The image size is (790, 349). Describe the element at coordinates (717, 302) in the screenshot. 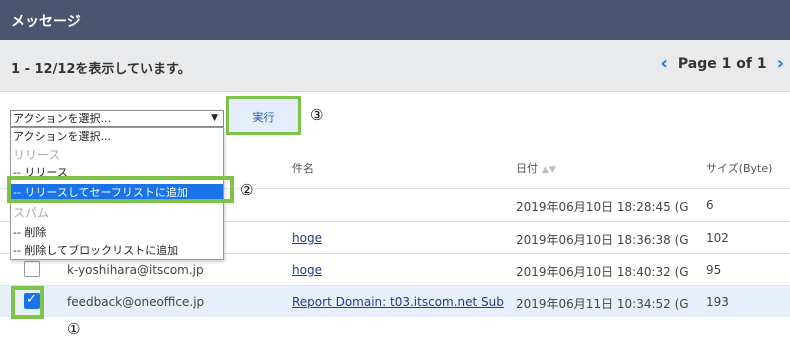

I see `size-cell: 193` at that location.